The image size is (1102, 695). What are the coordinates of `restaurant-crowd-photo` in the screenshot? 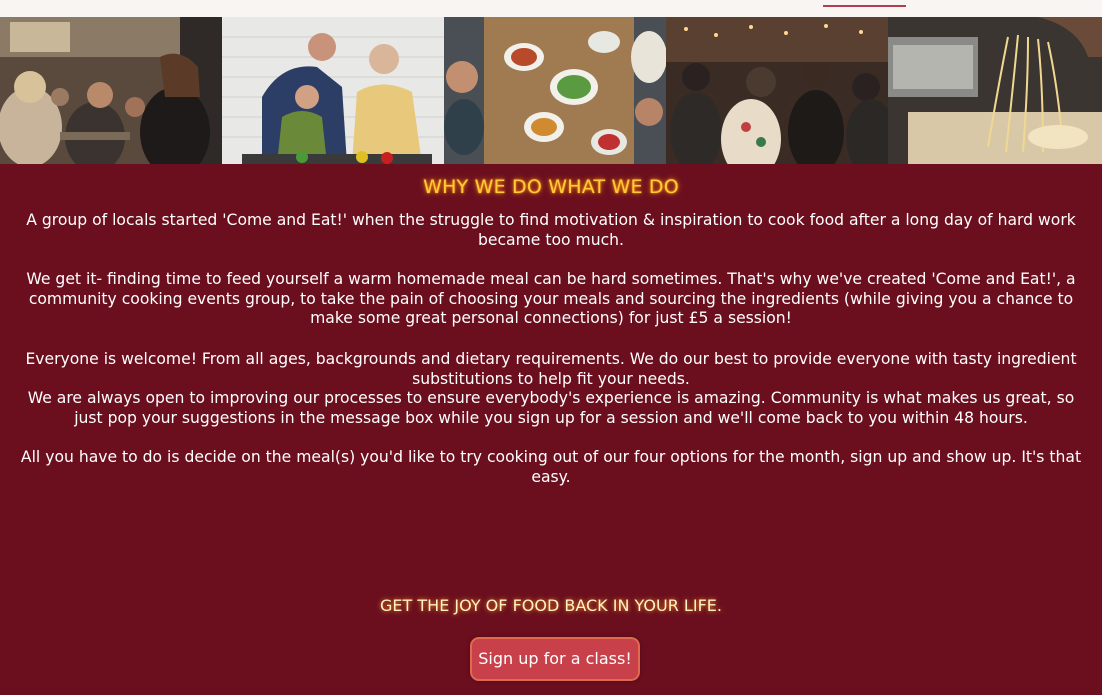 It's located at (111, 90).